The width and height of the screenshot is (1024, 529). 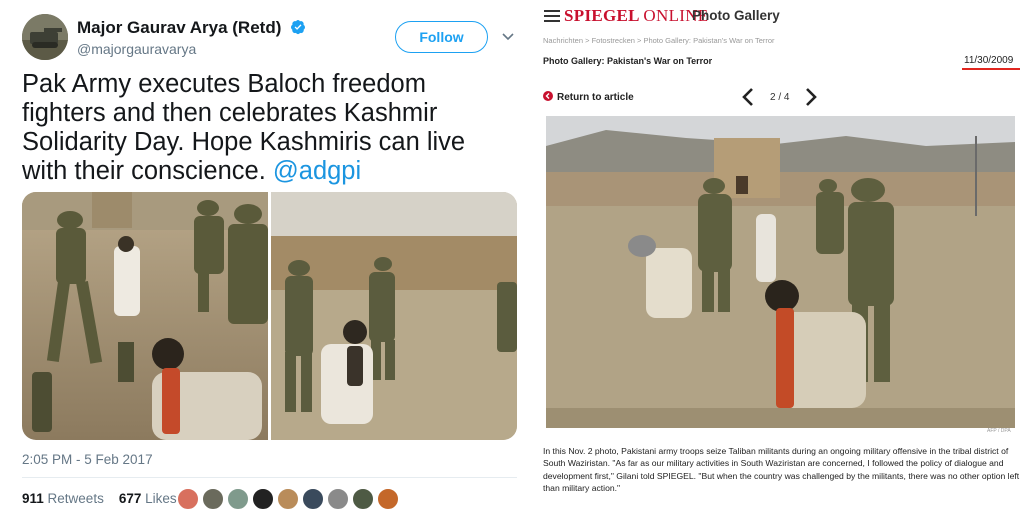 What do you see at coordinates (811, 97) in the screenshot?
I see `next-arrow-icon` at bounding box center [811, 97].